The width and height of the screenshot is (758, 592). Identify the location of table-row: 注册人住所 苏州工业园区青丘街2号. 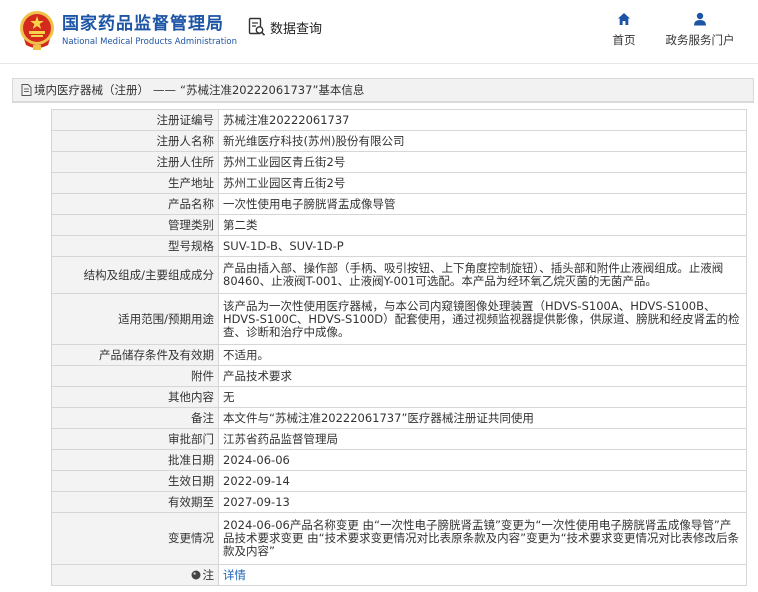
(399, 162).